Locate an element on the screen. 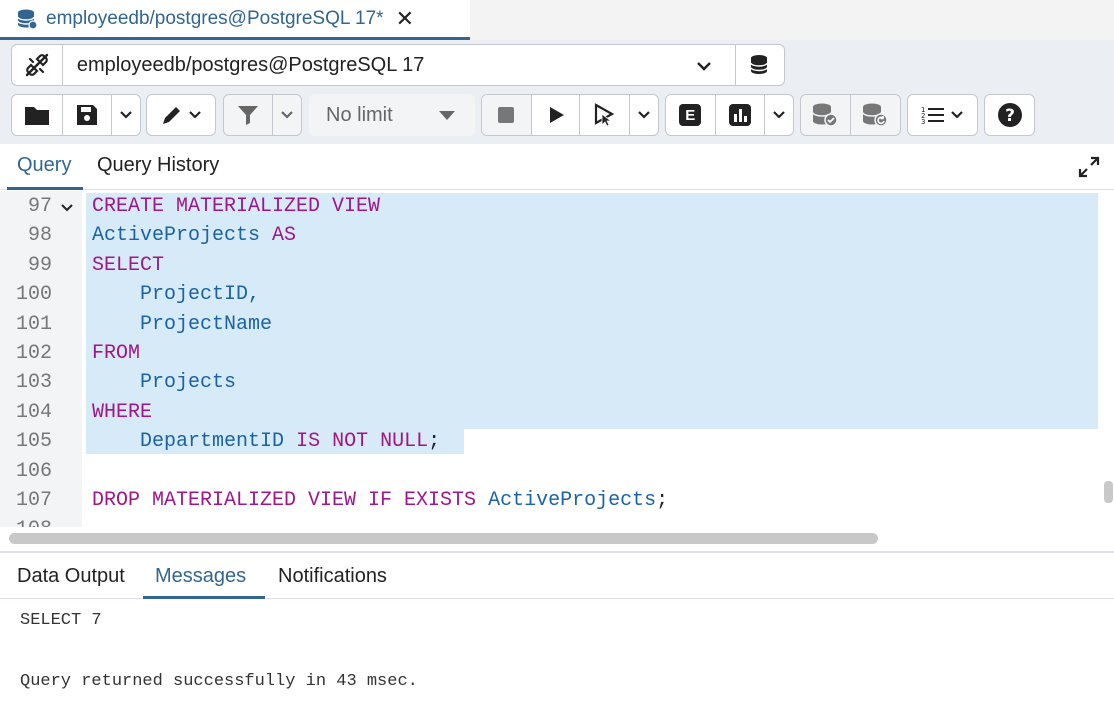 The image size is (1114, 717). filter-button-group is located at coordinates (262, 115).